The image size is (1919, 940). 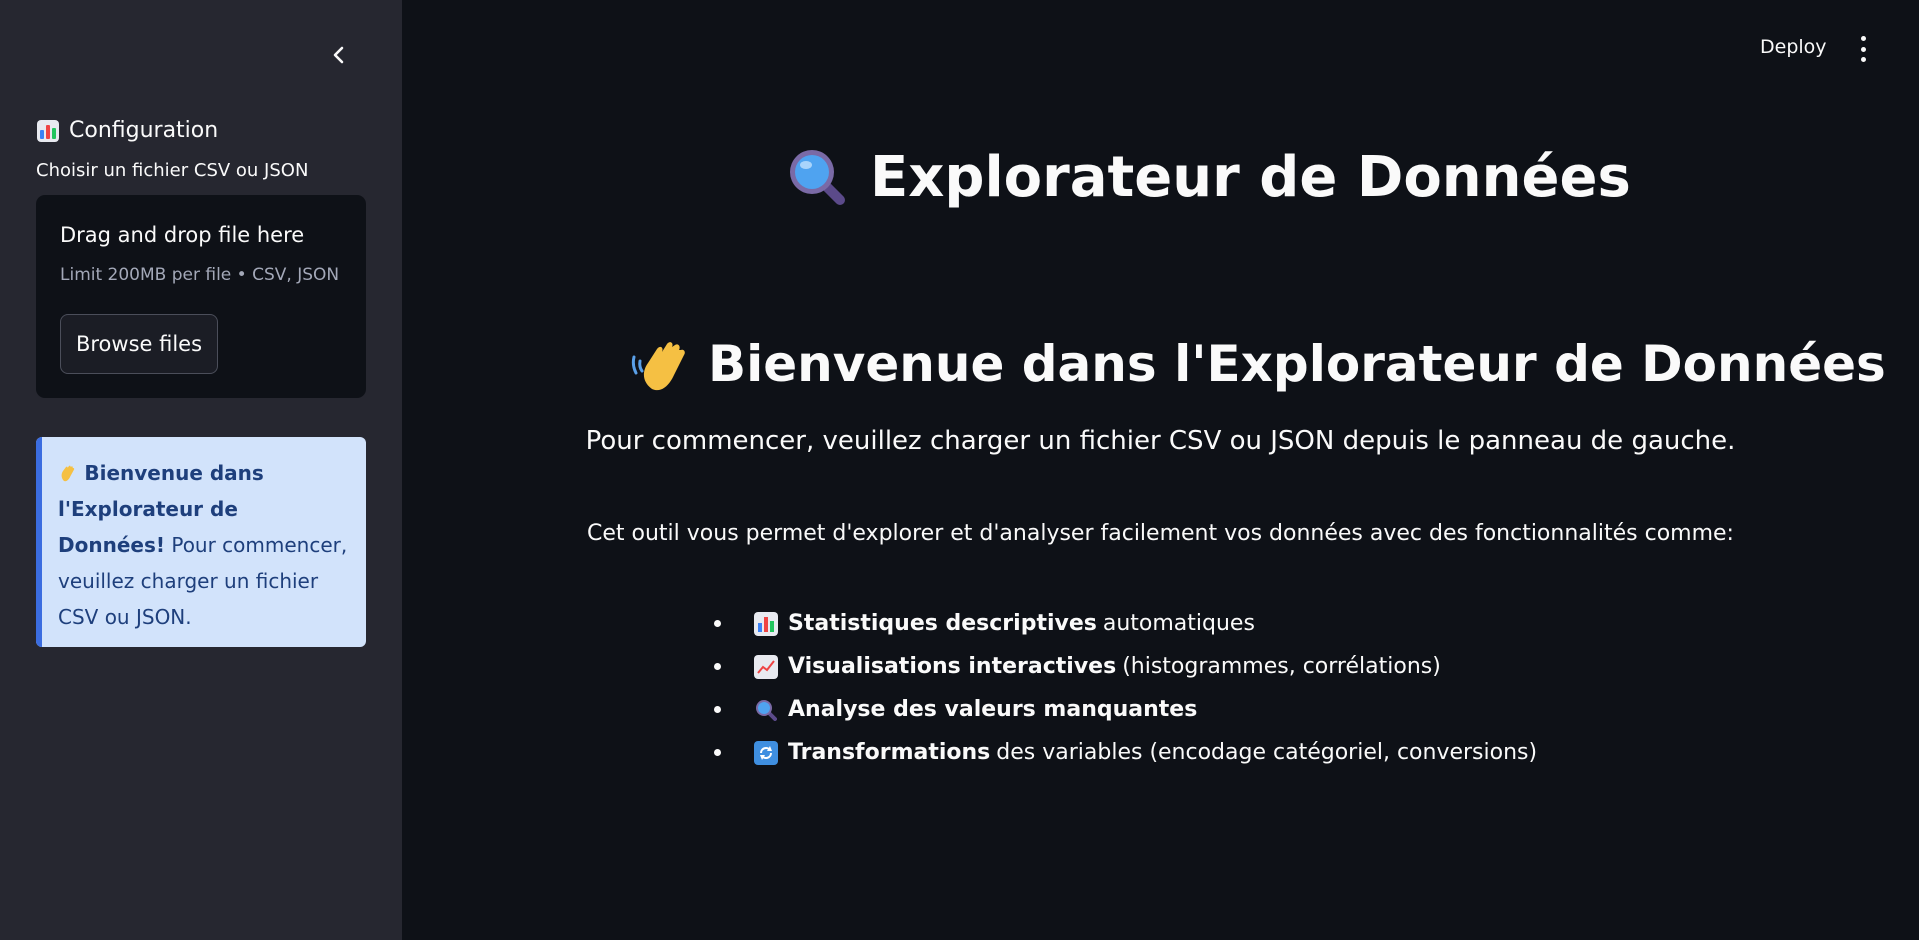 I want to click on info-accent-bar, so click(x=39, y=542).